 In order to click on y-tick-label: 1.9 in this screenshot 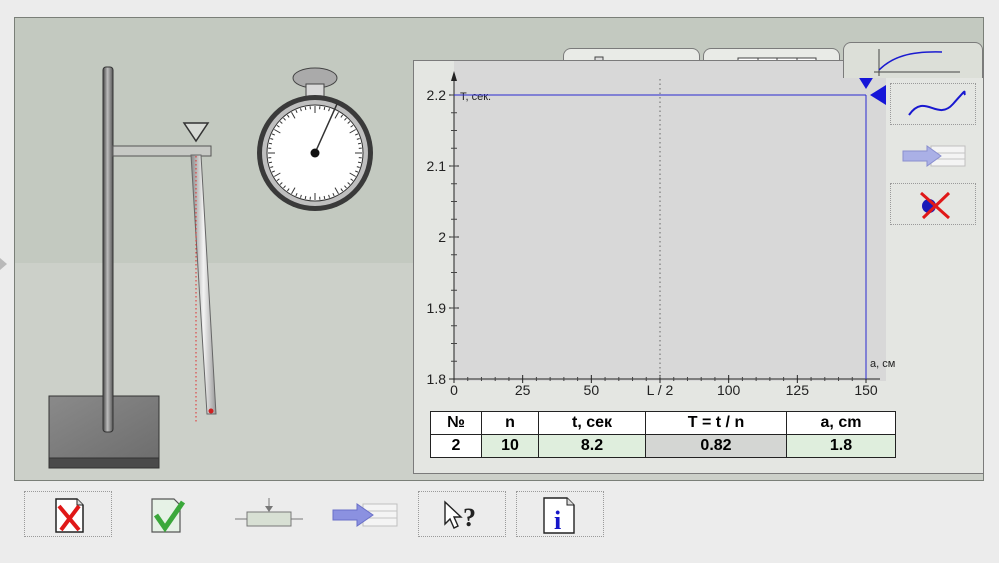, I will do `click(437, 308)`.